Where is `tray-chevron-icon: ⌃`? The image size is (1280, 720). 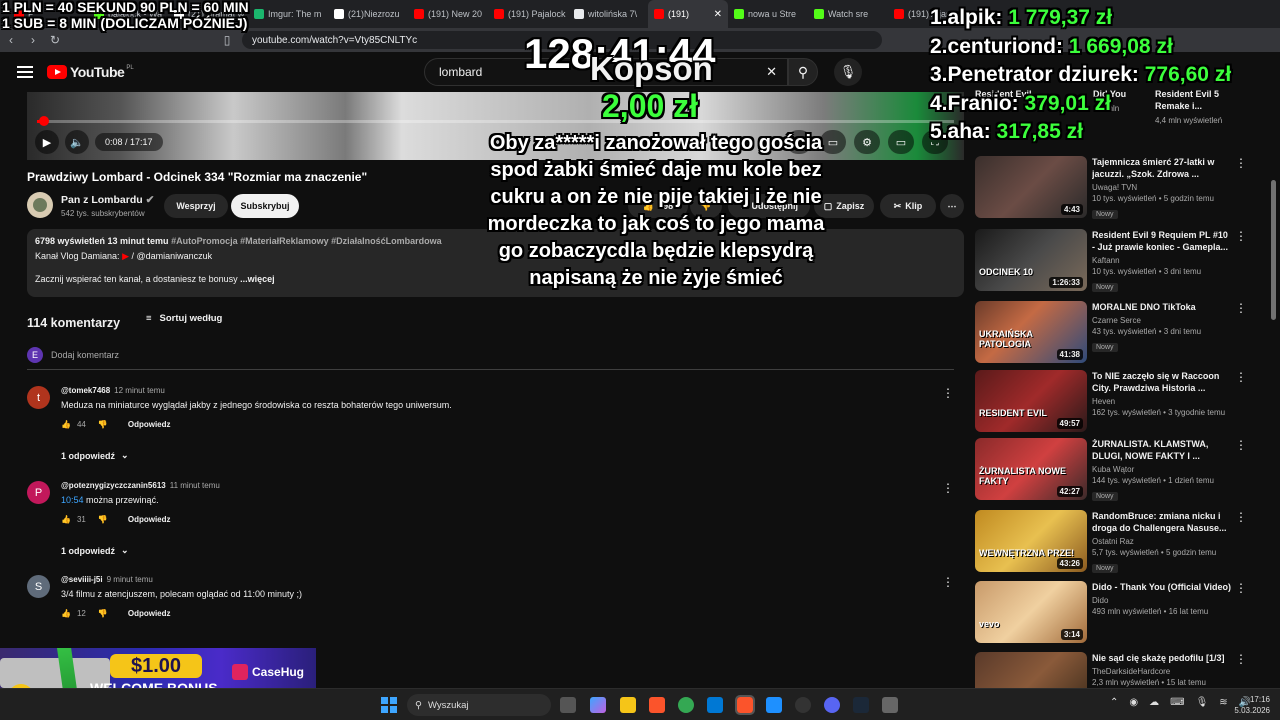 tray-chevron-icon: ⌃ is located at coordinates (1114, 702).